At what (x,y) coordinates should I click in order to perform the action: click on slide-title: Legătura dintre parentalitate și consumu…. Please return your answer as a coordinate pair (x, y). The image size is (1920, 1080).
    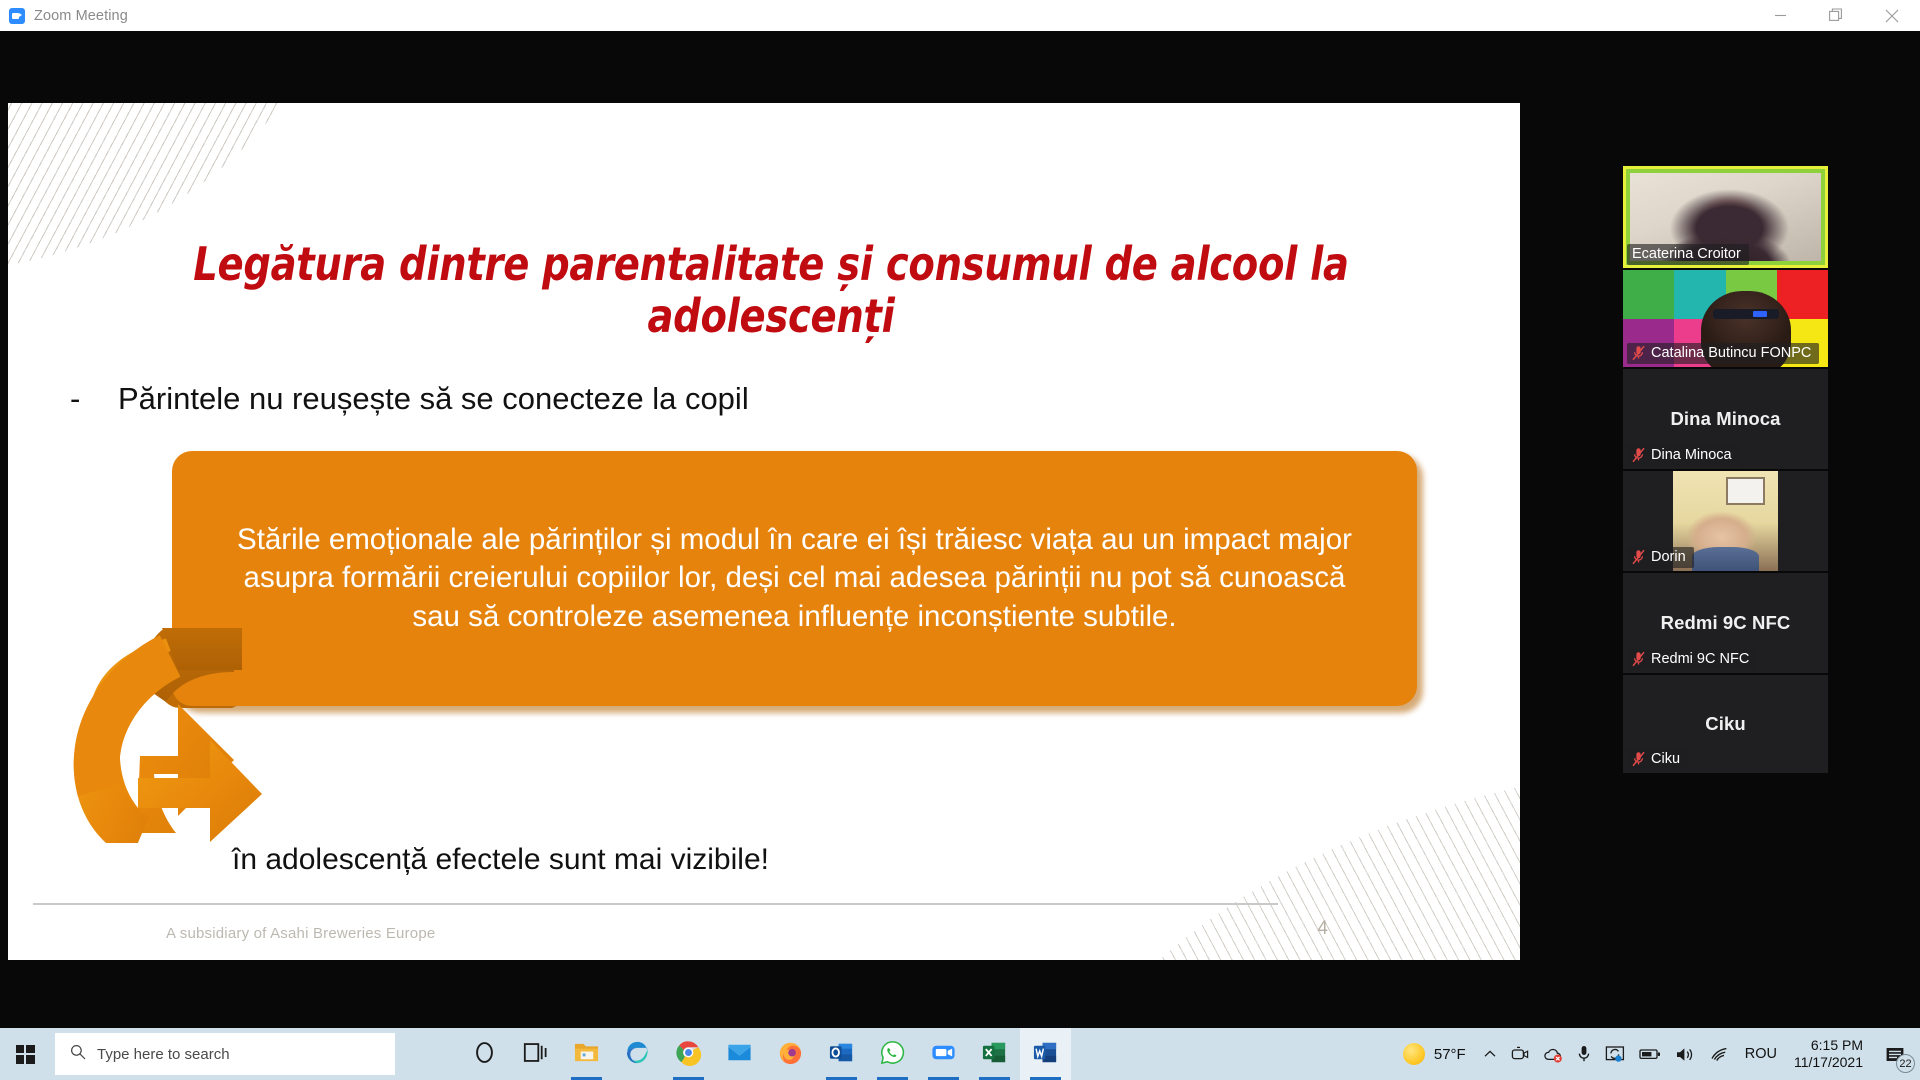
    Looking at the image, I should click on (771, 290).